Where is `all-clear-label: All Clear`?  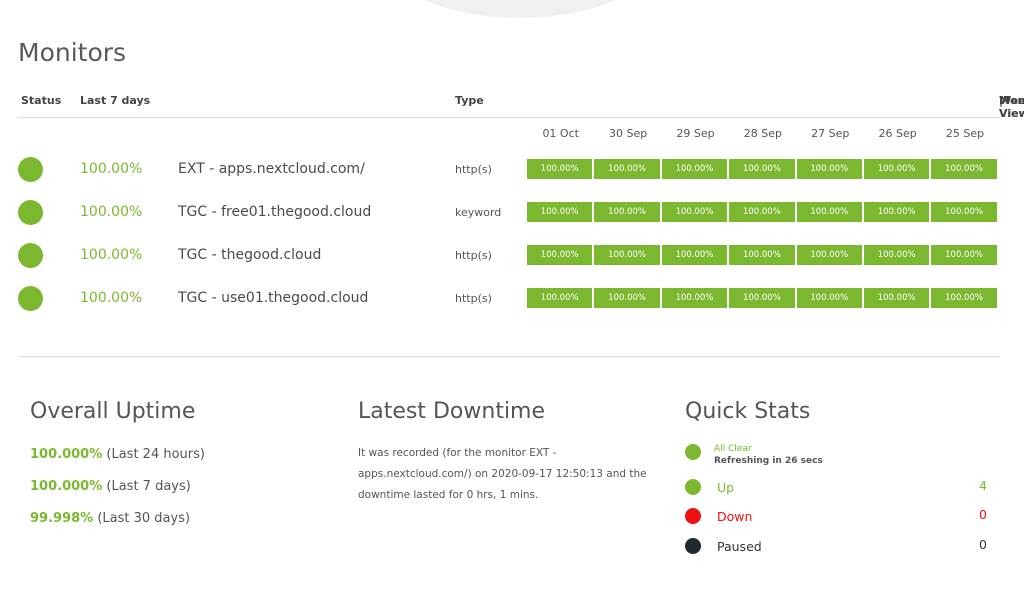 all-clear-label: All Clear is located at coordinates (733, 449).